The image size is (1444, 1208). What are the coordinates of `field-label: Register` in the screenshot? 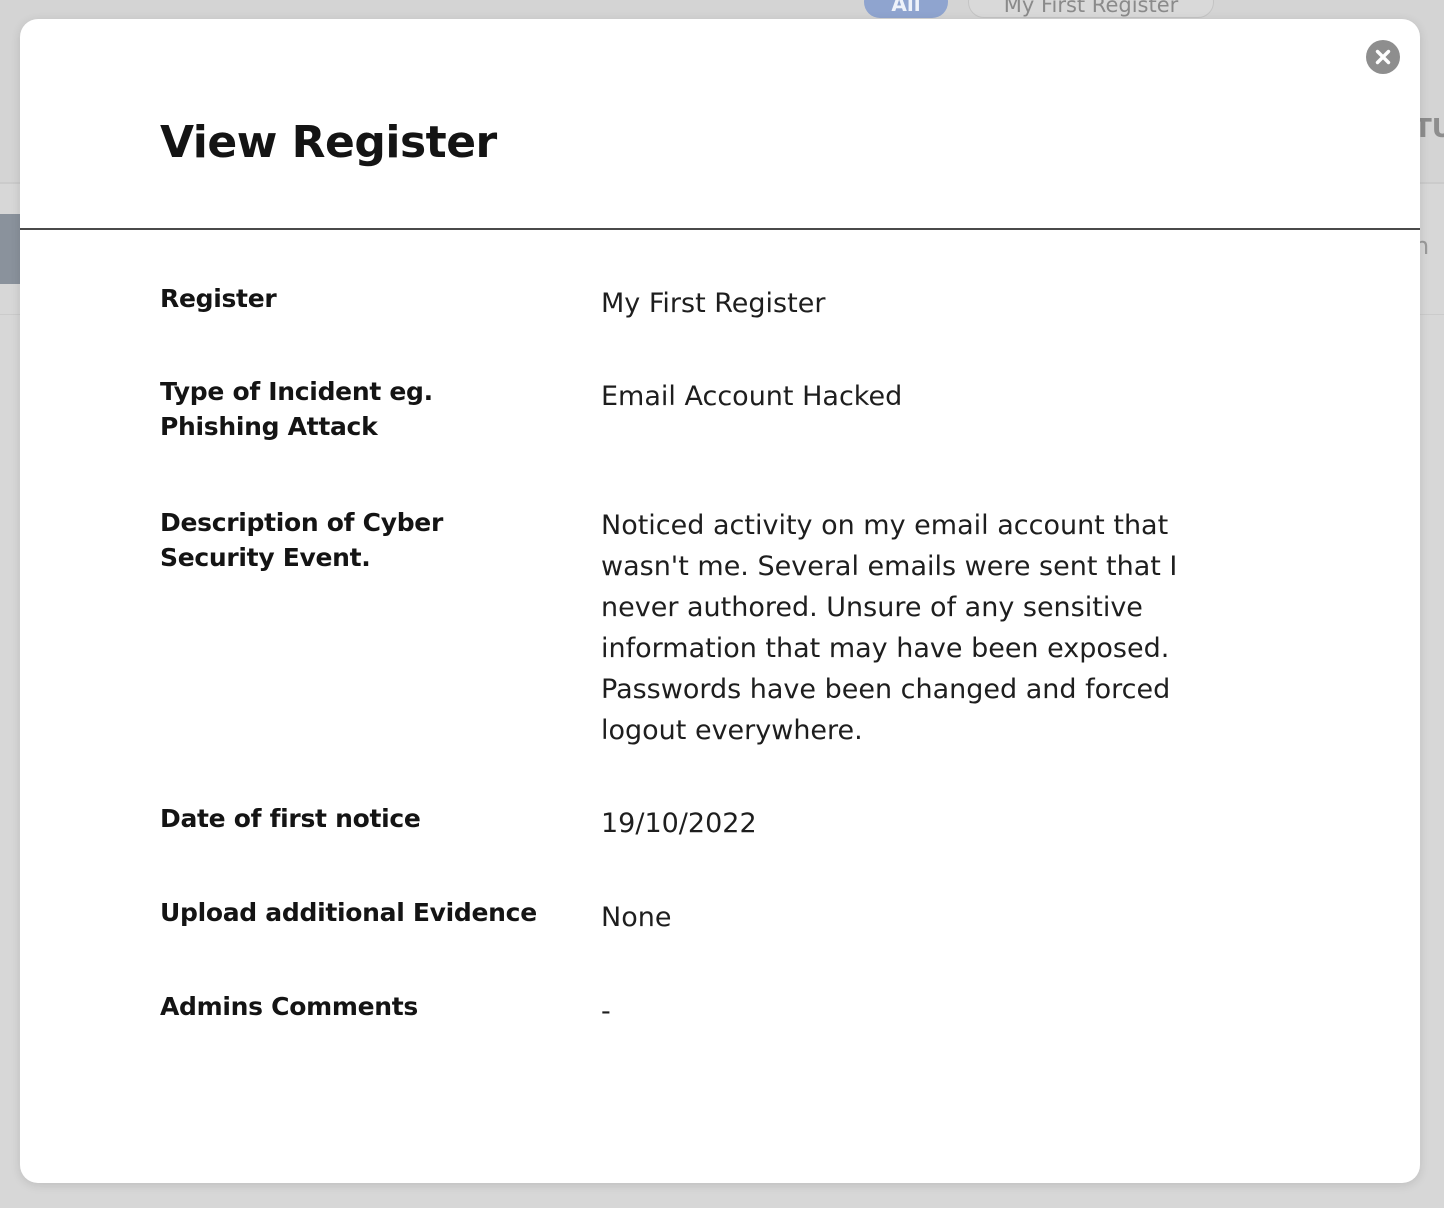 It's located at (218, 298).